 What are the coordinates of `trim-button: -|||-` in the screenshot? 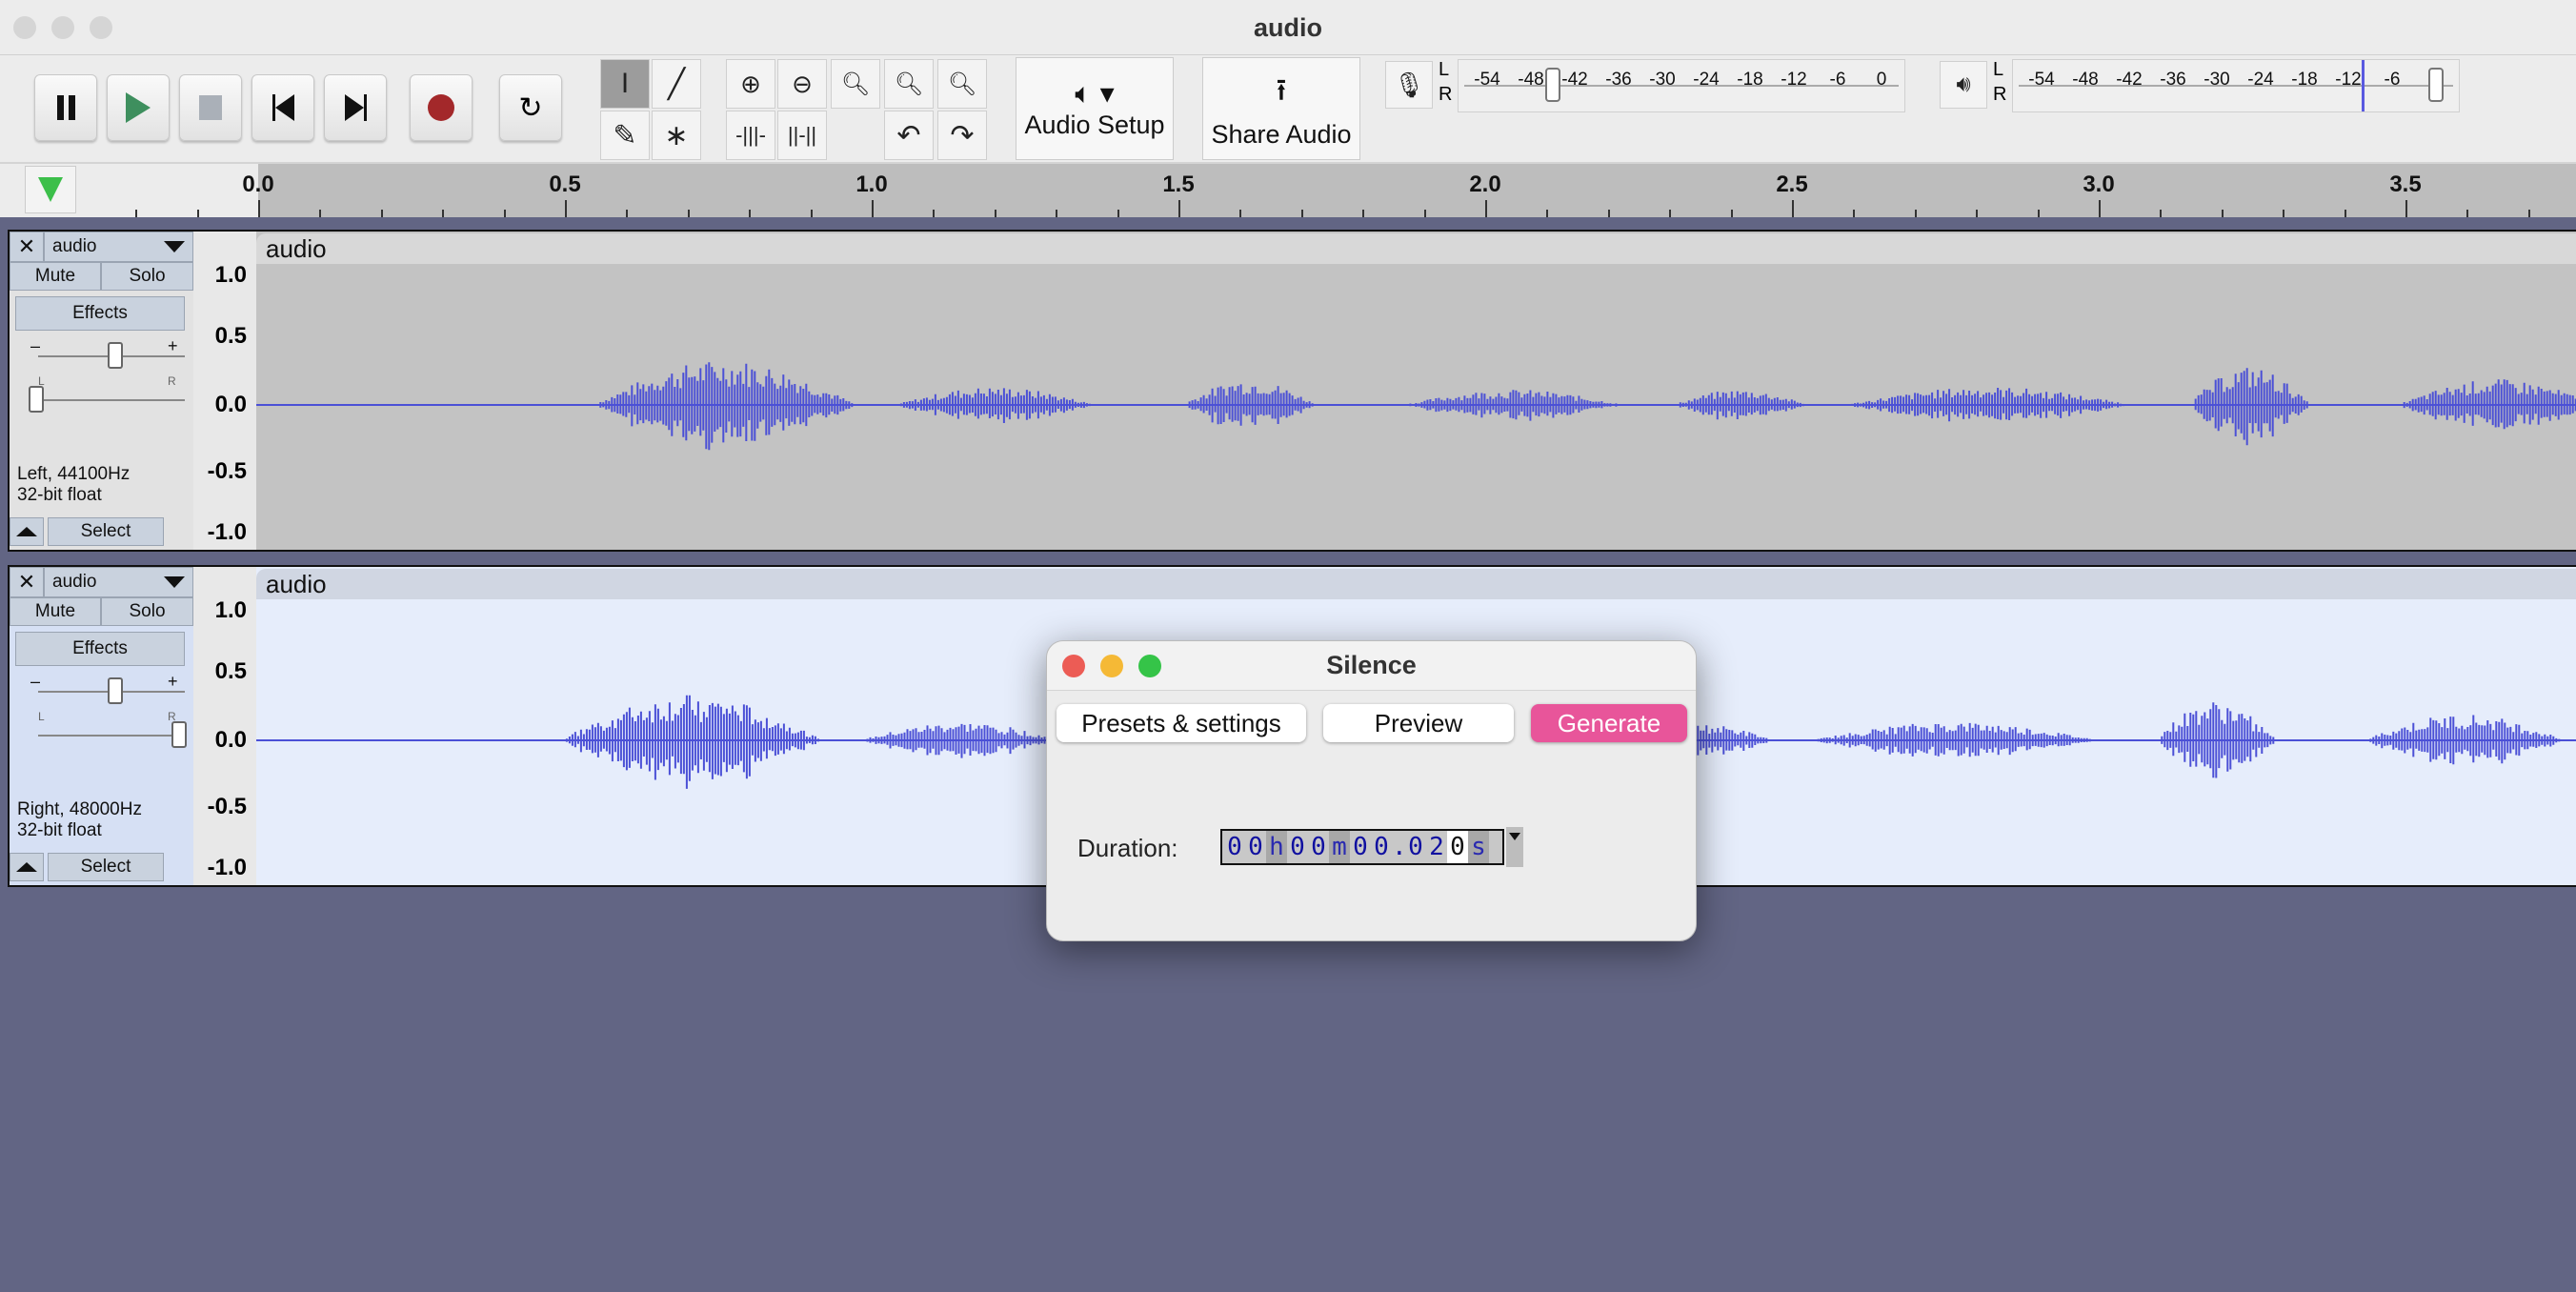 It's located at (751, 135).